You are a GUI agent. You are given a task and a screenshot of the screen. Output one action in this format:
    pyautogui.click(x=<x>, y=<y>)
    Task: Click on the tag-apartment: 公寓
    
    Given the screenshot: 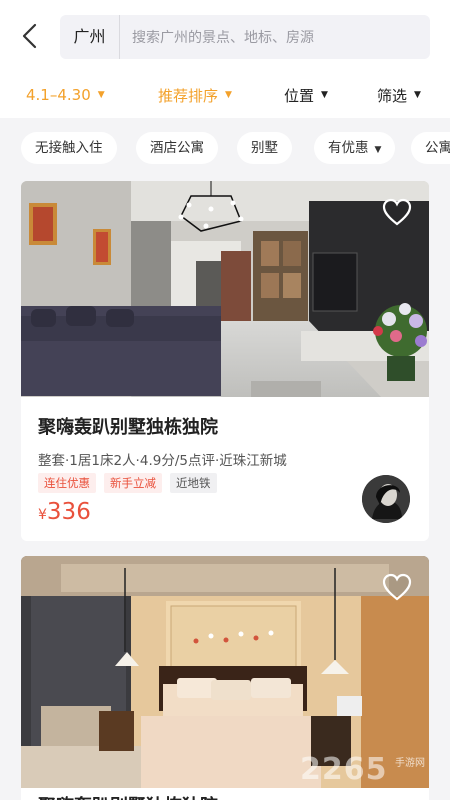 What is the action you would take?
    pyautogui.click(x=430, y=148)
    